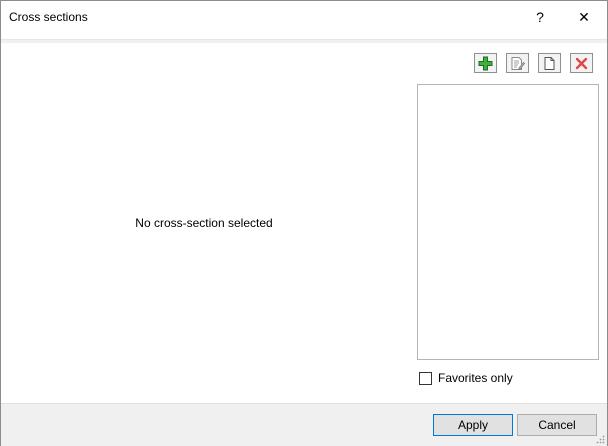  I want to click on help-button: ?, so click(540, 17).